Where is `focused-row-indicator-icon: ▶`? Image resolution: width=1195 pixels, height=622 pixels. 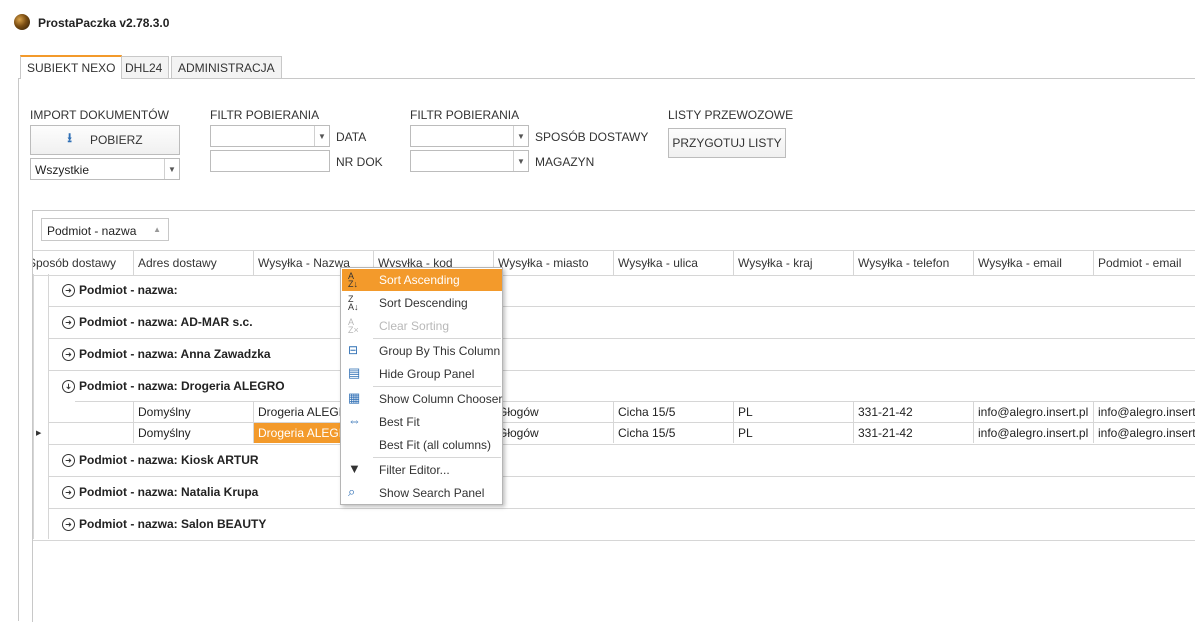
focused-row-indicator-icon: ▶ is located at coordinates (39, 433).